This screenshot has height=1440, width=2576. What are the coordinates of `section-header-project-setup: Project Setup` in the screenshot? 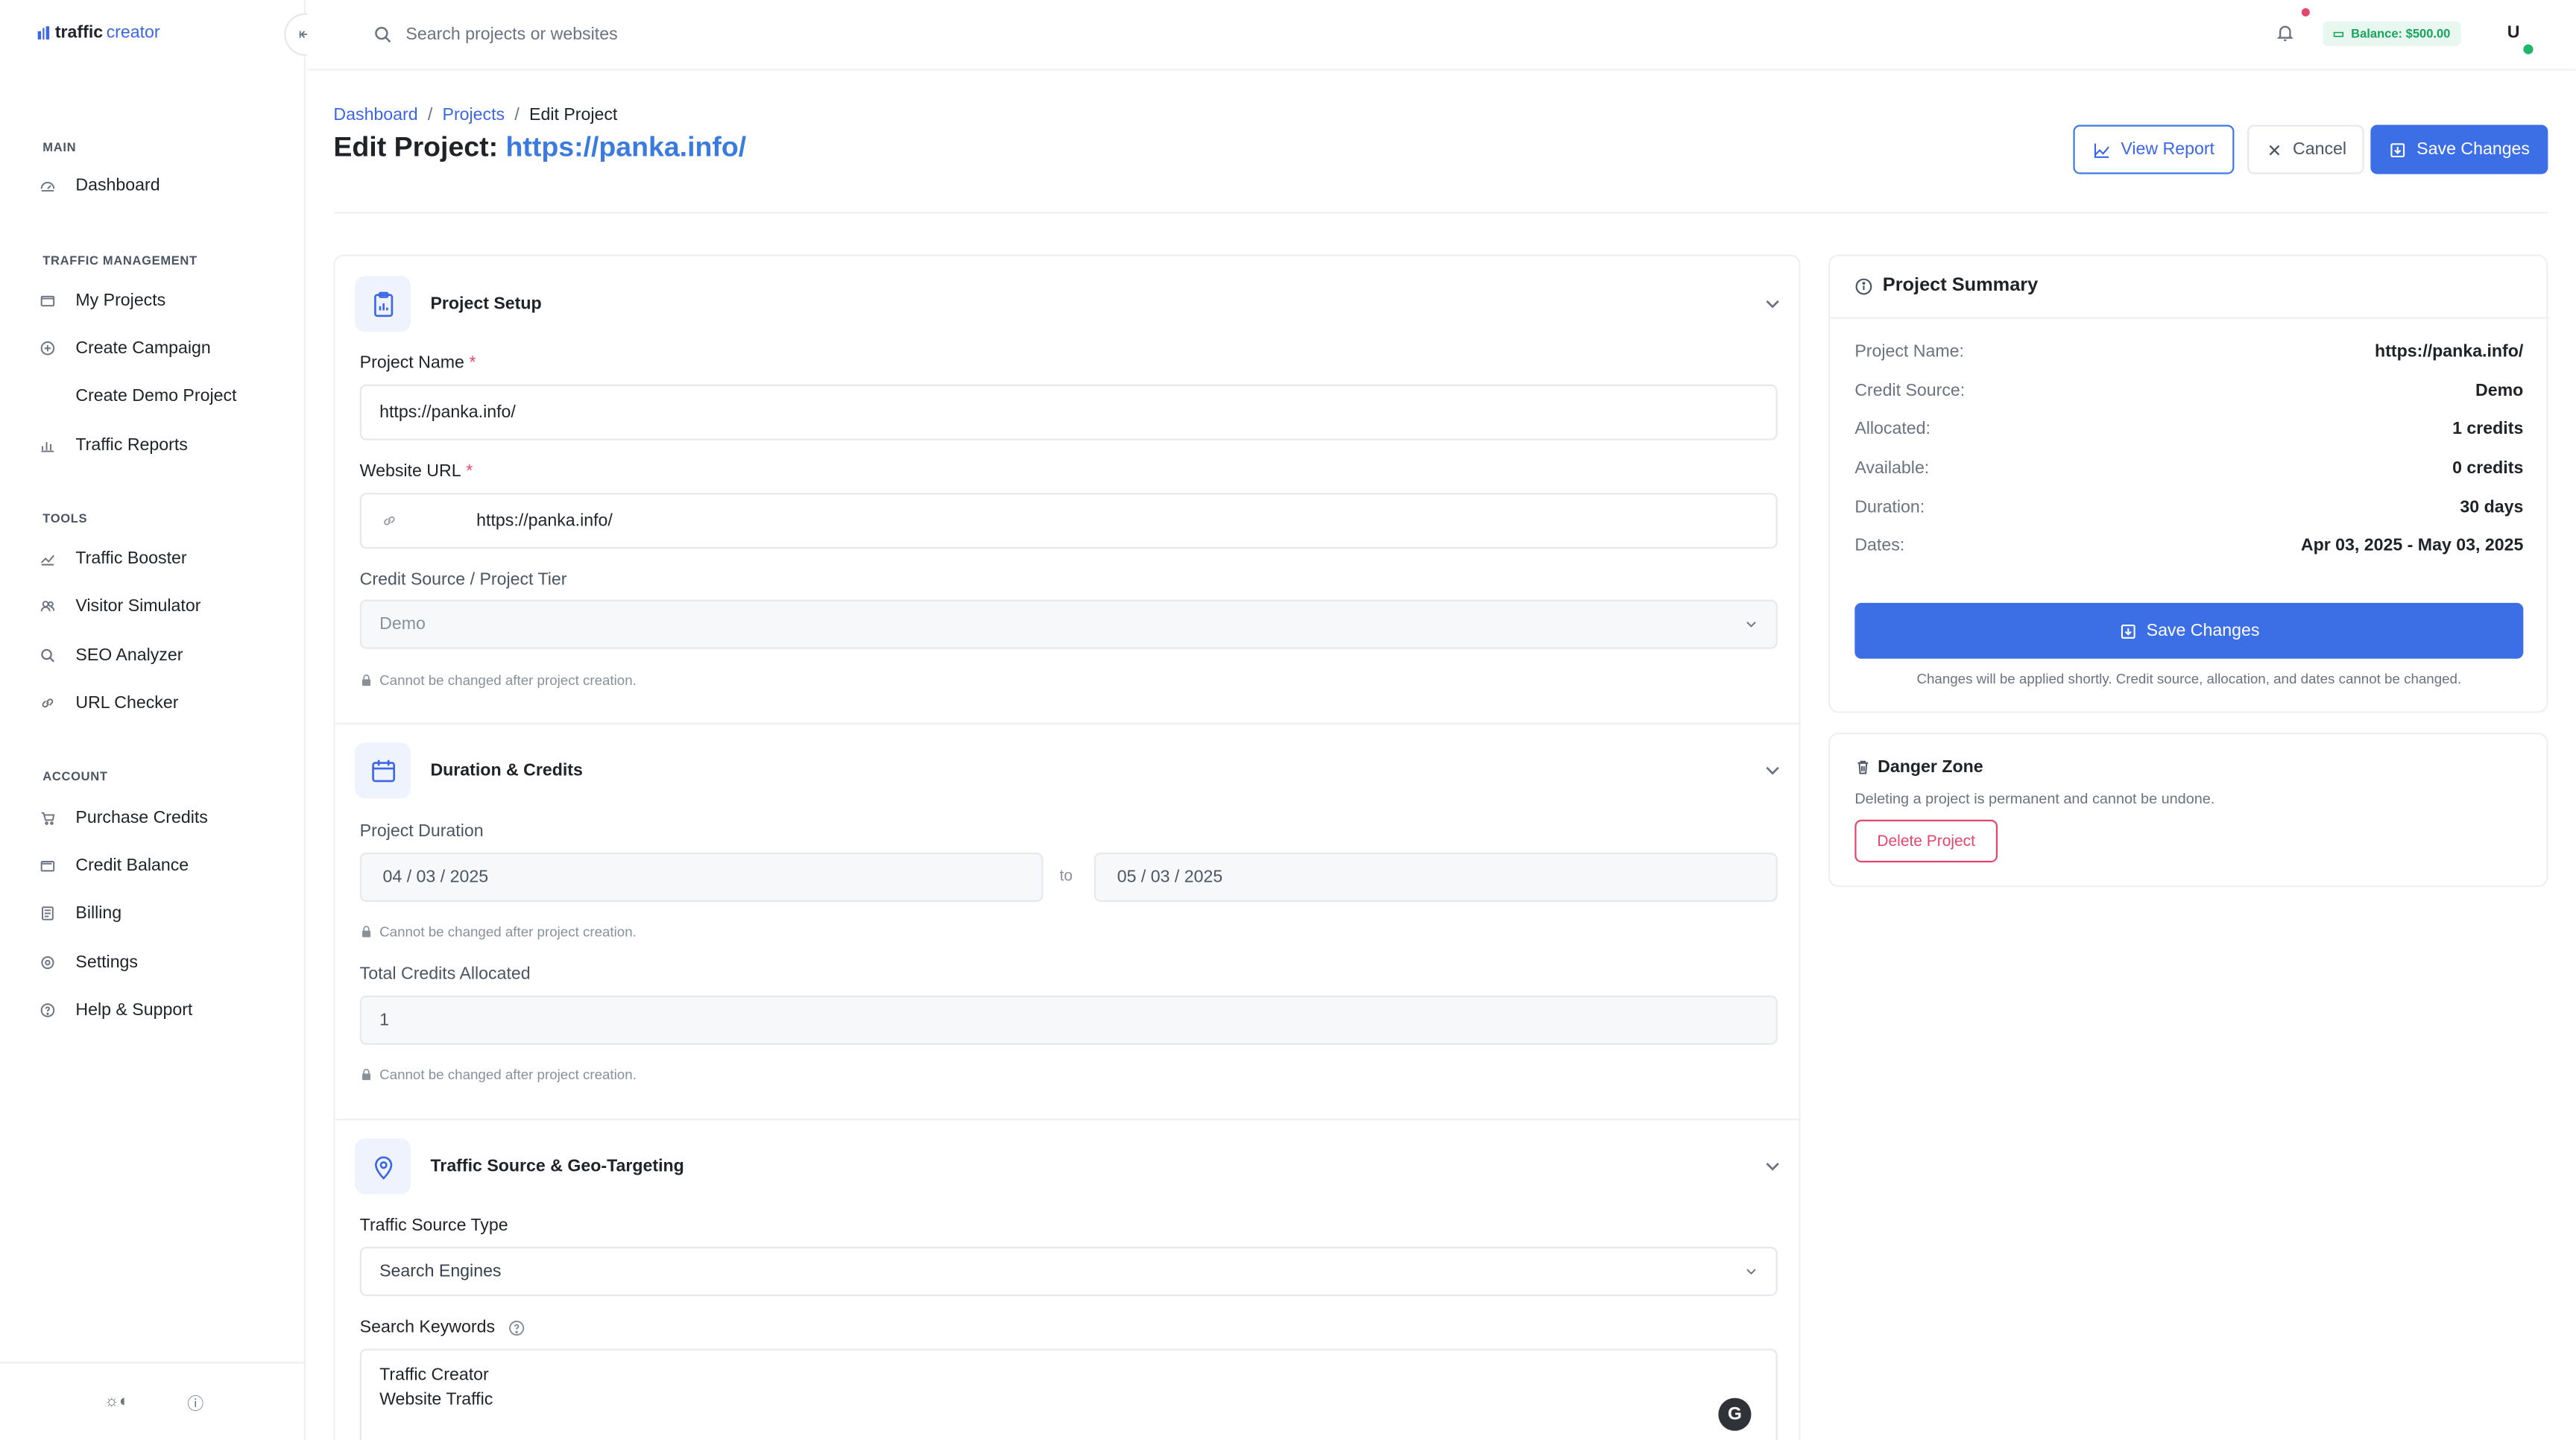 It's located at (1069, 304).